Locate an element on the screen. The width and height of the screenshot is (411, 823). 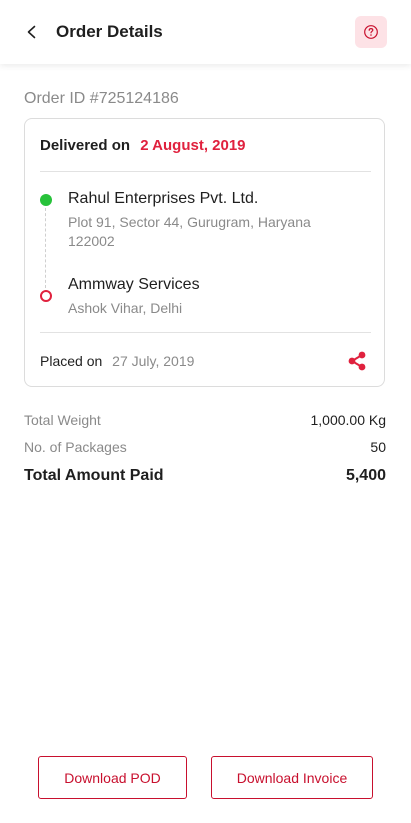
placed-label: Placed on is located at coordinates (71, 361).